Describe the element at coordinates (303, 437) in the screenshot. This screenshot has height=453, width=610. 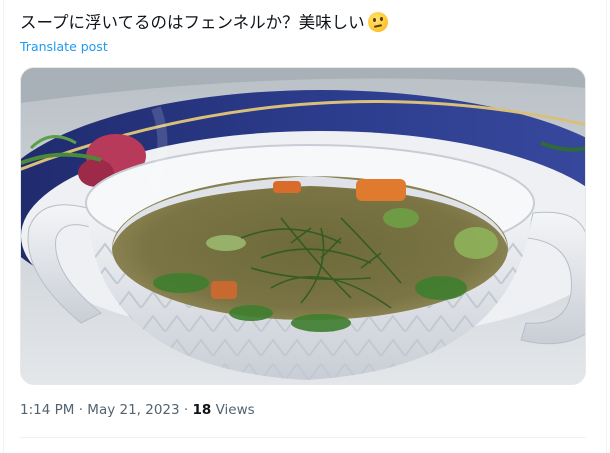
I see `divider` at that location.